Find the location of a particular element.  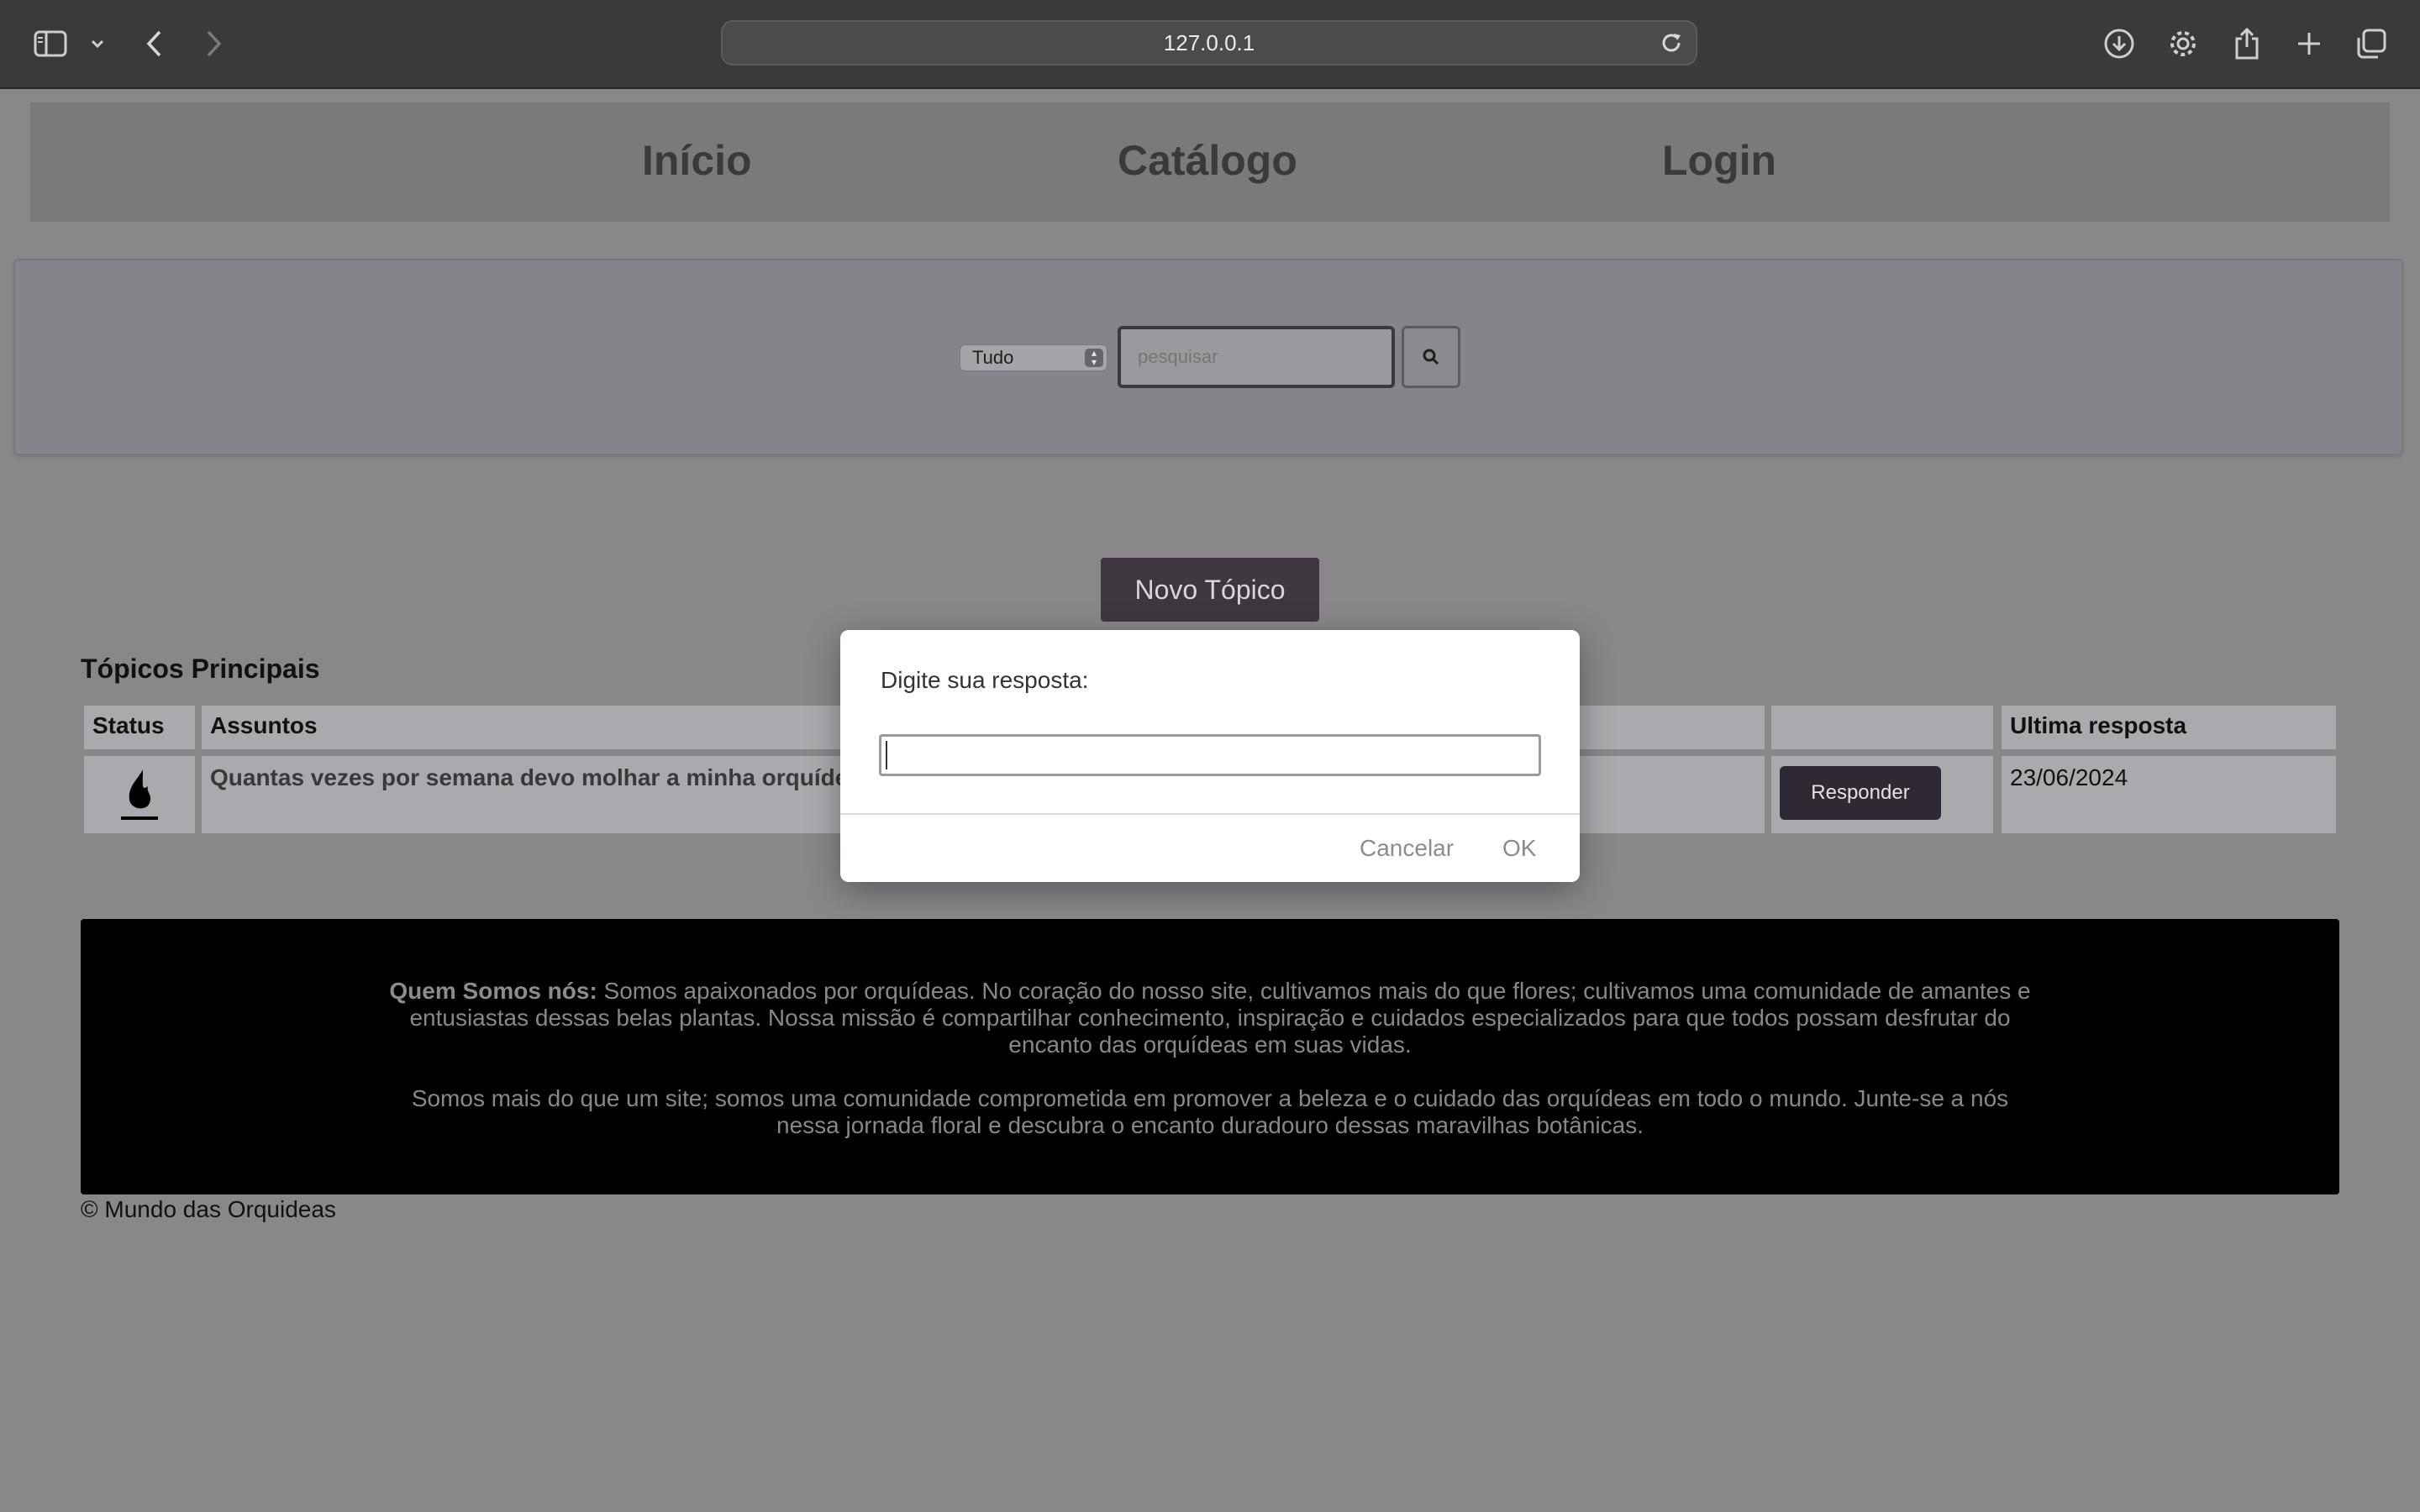

nav-link-catalogo: Catálogo is located at coordinates (1207, 160).